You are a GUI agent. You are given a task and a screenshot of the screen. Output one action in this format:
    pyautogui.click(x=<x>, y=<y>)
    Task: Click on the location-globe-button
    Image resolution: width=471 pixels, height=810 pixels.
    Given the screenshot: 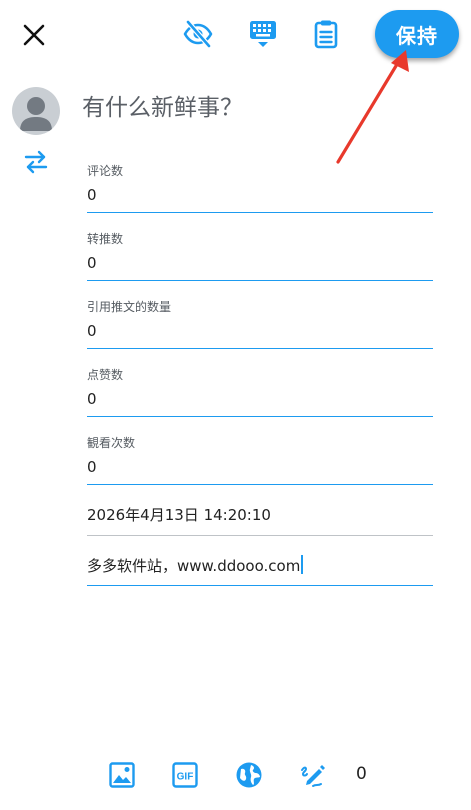 What is the action you would take?
    pyautogui.click(x=249, y=775)
    